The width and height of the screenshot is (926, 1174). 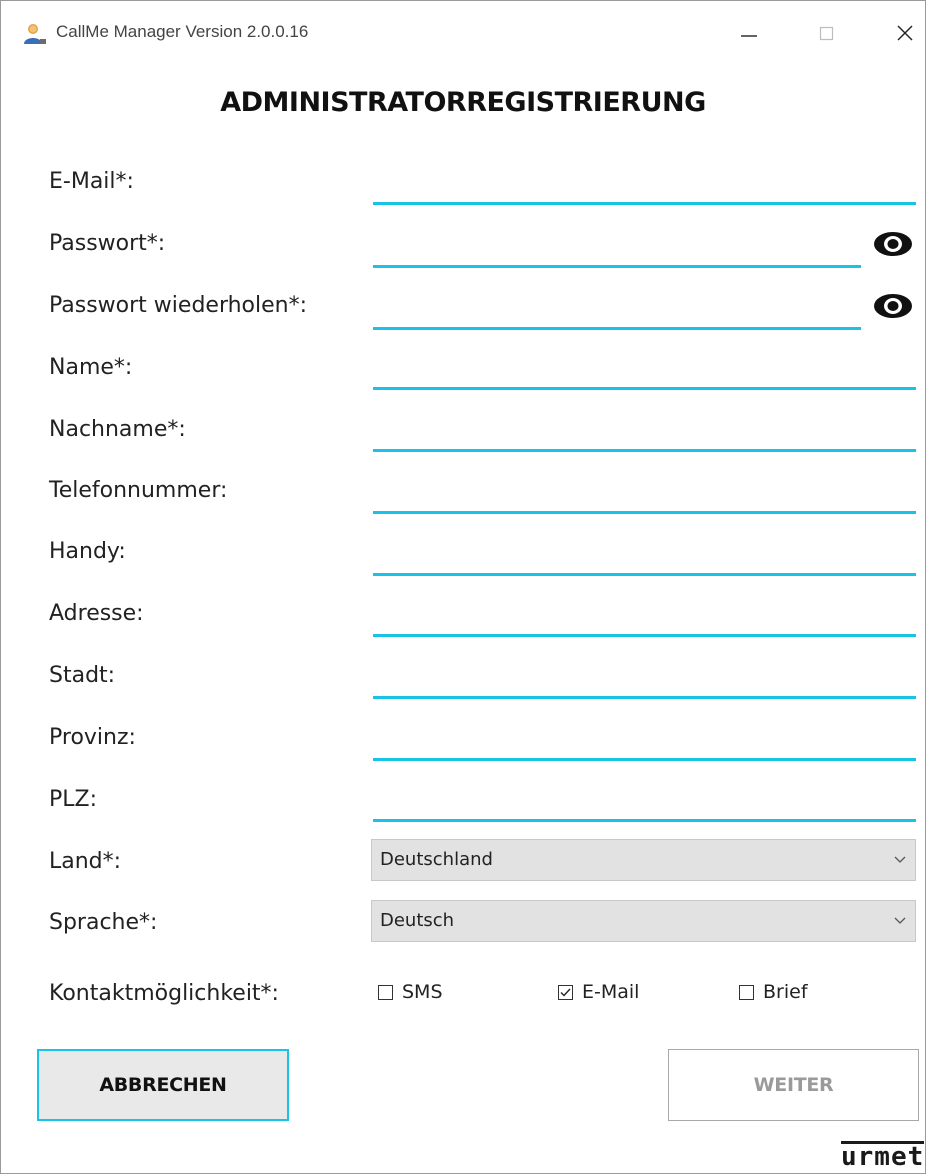 I want to click on cancel-button: ABBRECHEN, so click(x=163, y=1085).